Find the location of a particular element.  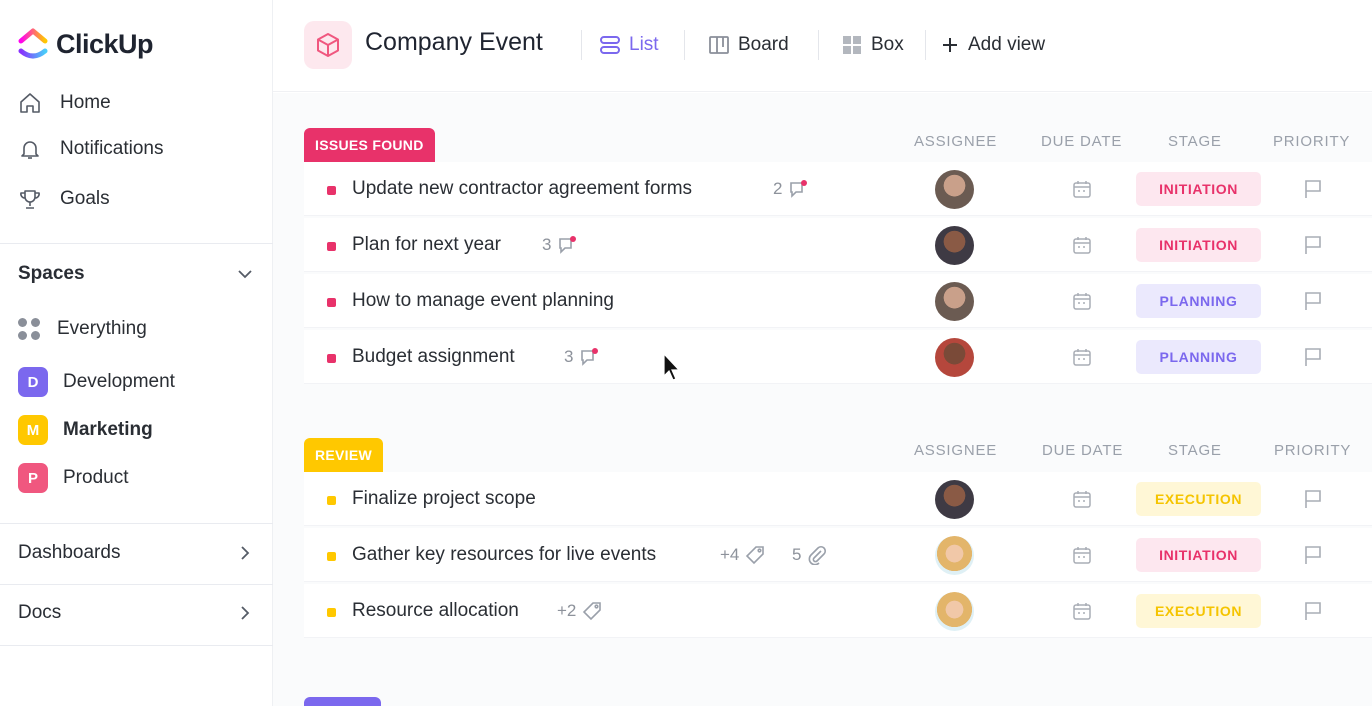

attachment-count-value: 5 is located at coordinates (797, 554).